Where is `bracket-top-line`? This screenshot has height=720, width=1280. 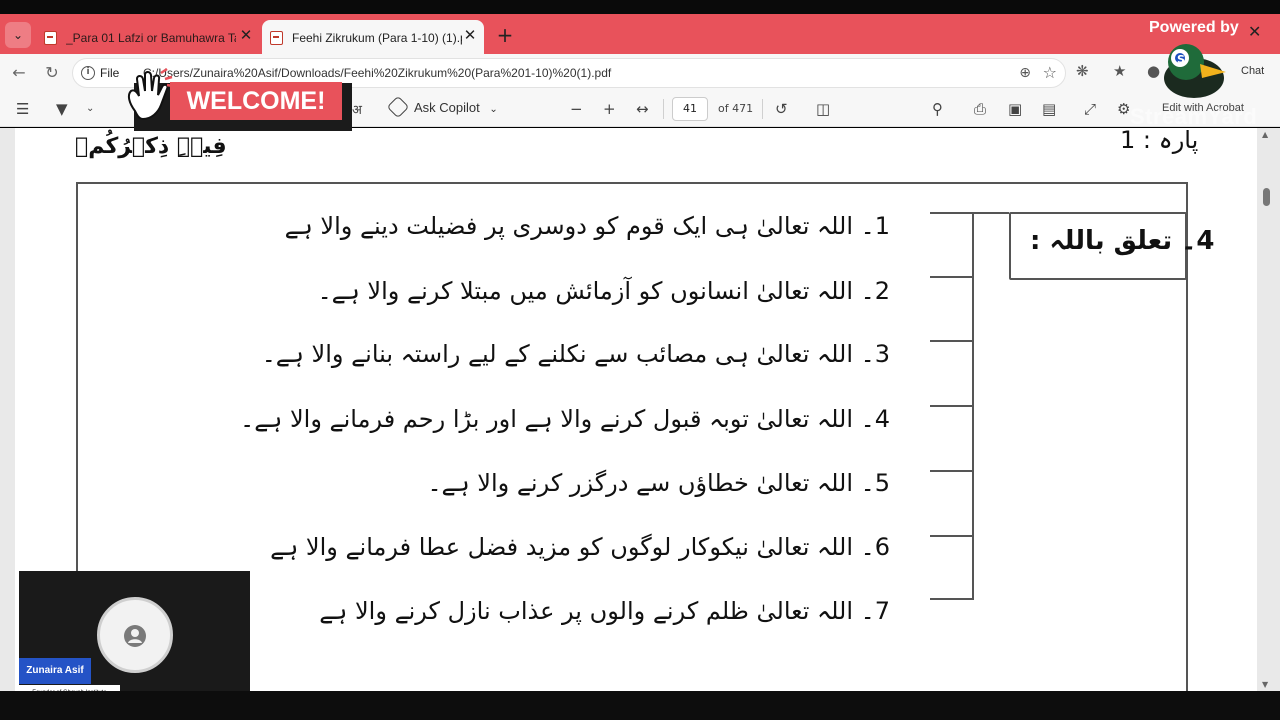
bracket-top-line is located at coordinates (969, 213).